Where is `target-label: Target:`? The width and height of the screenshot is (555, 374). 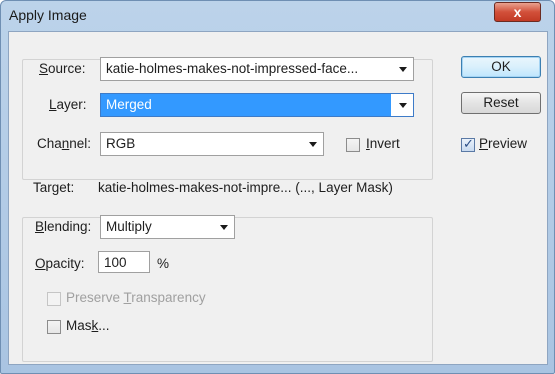 target-label: Target: is located at coordinates (54, 187).